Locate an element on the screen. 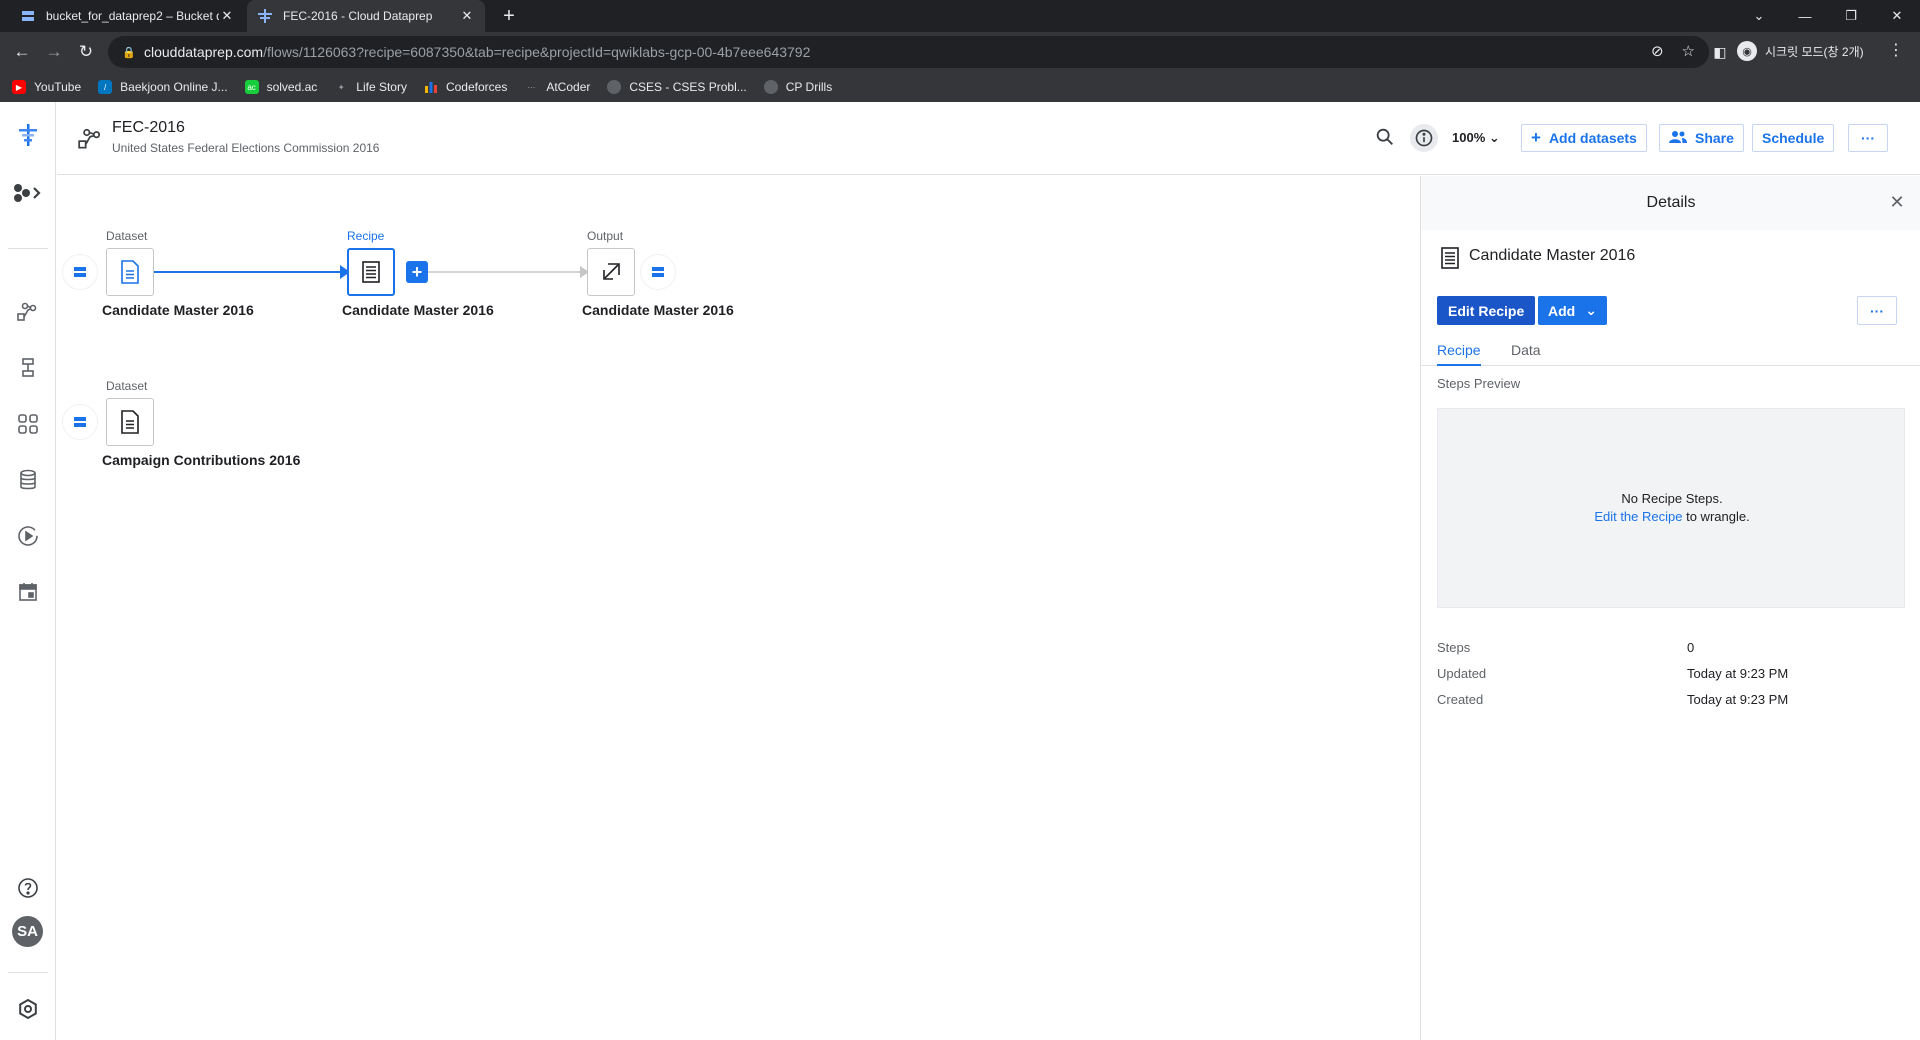  search-icon is located at coordinates (1386, 138).